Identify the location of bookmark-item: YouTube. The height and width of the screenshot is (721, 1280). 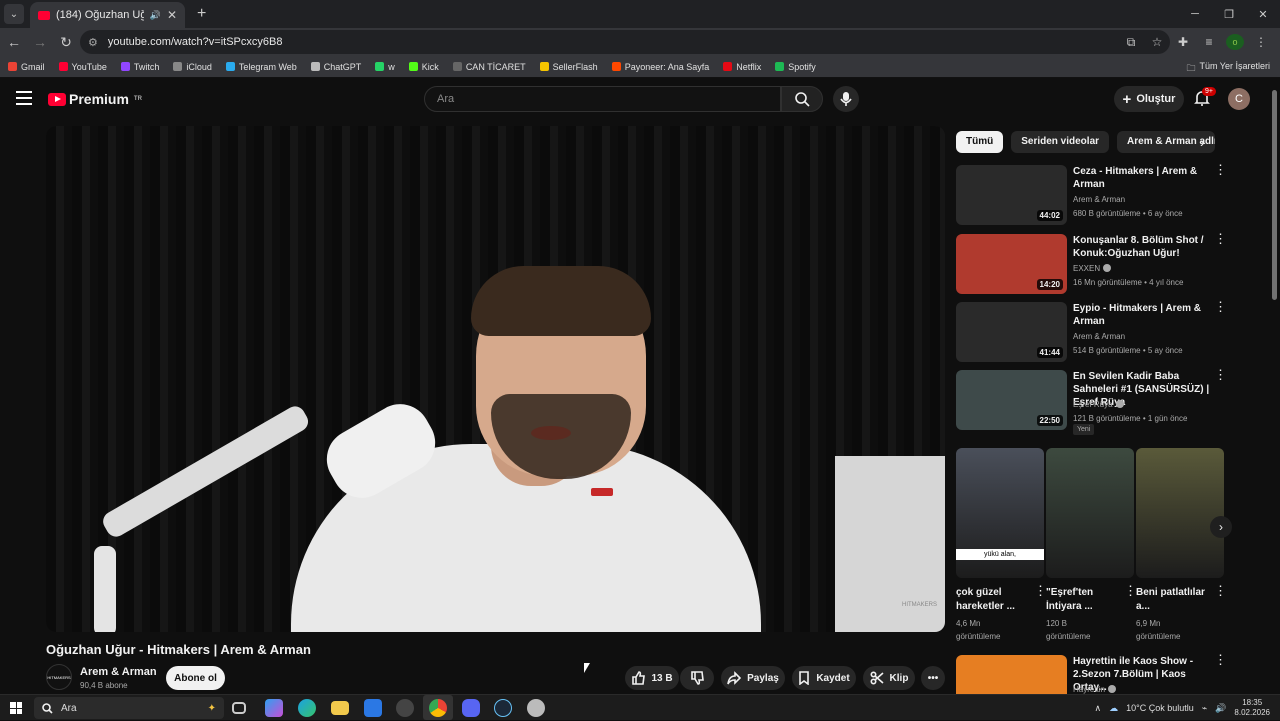
(82, 67).